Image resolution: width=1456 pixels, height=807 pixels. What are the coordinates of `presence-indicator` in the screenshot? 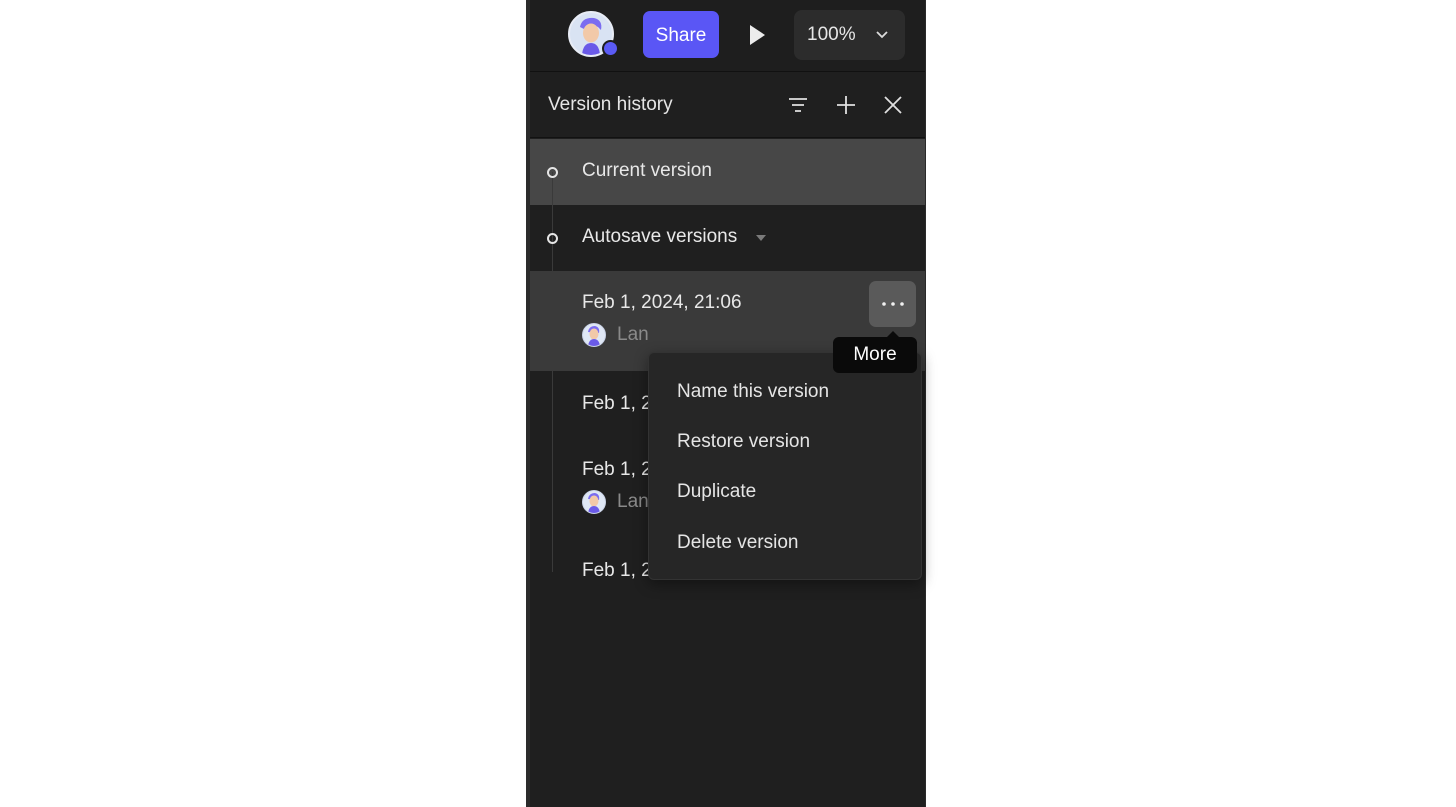 It's located at (610, 48).